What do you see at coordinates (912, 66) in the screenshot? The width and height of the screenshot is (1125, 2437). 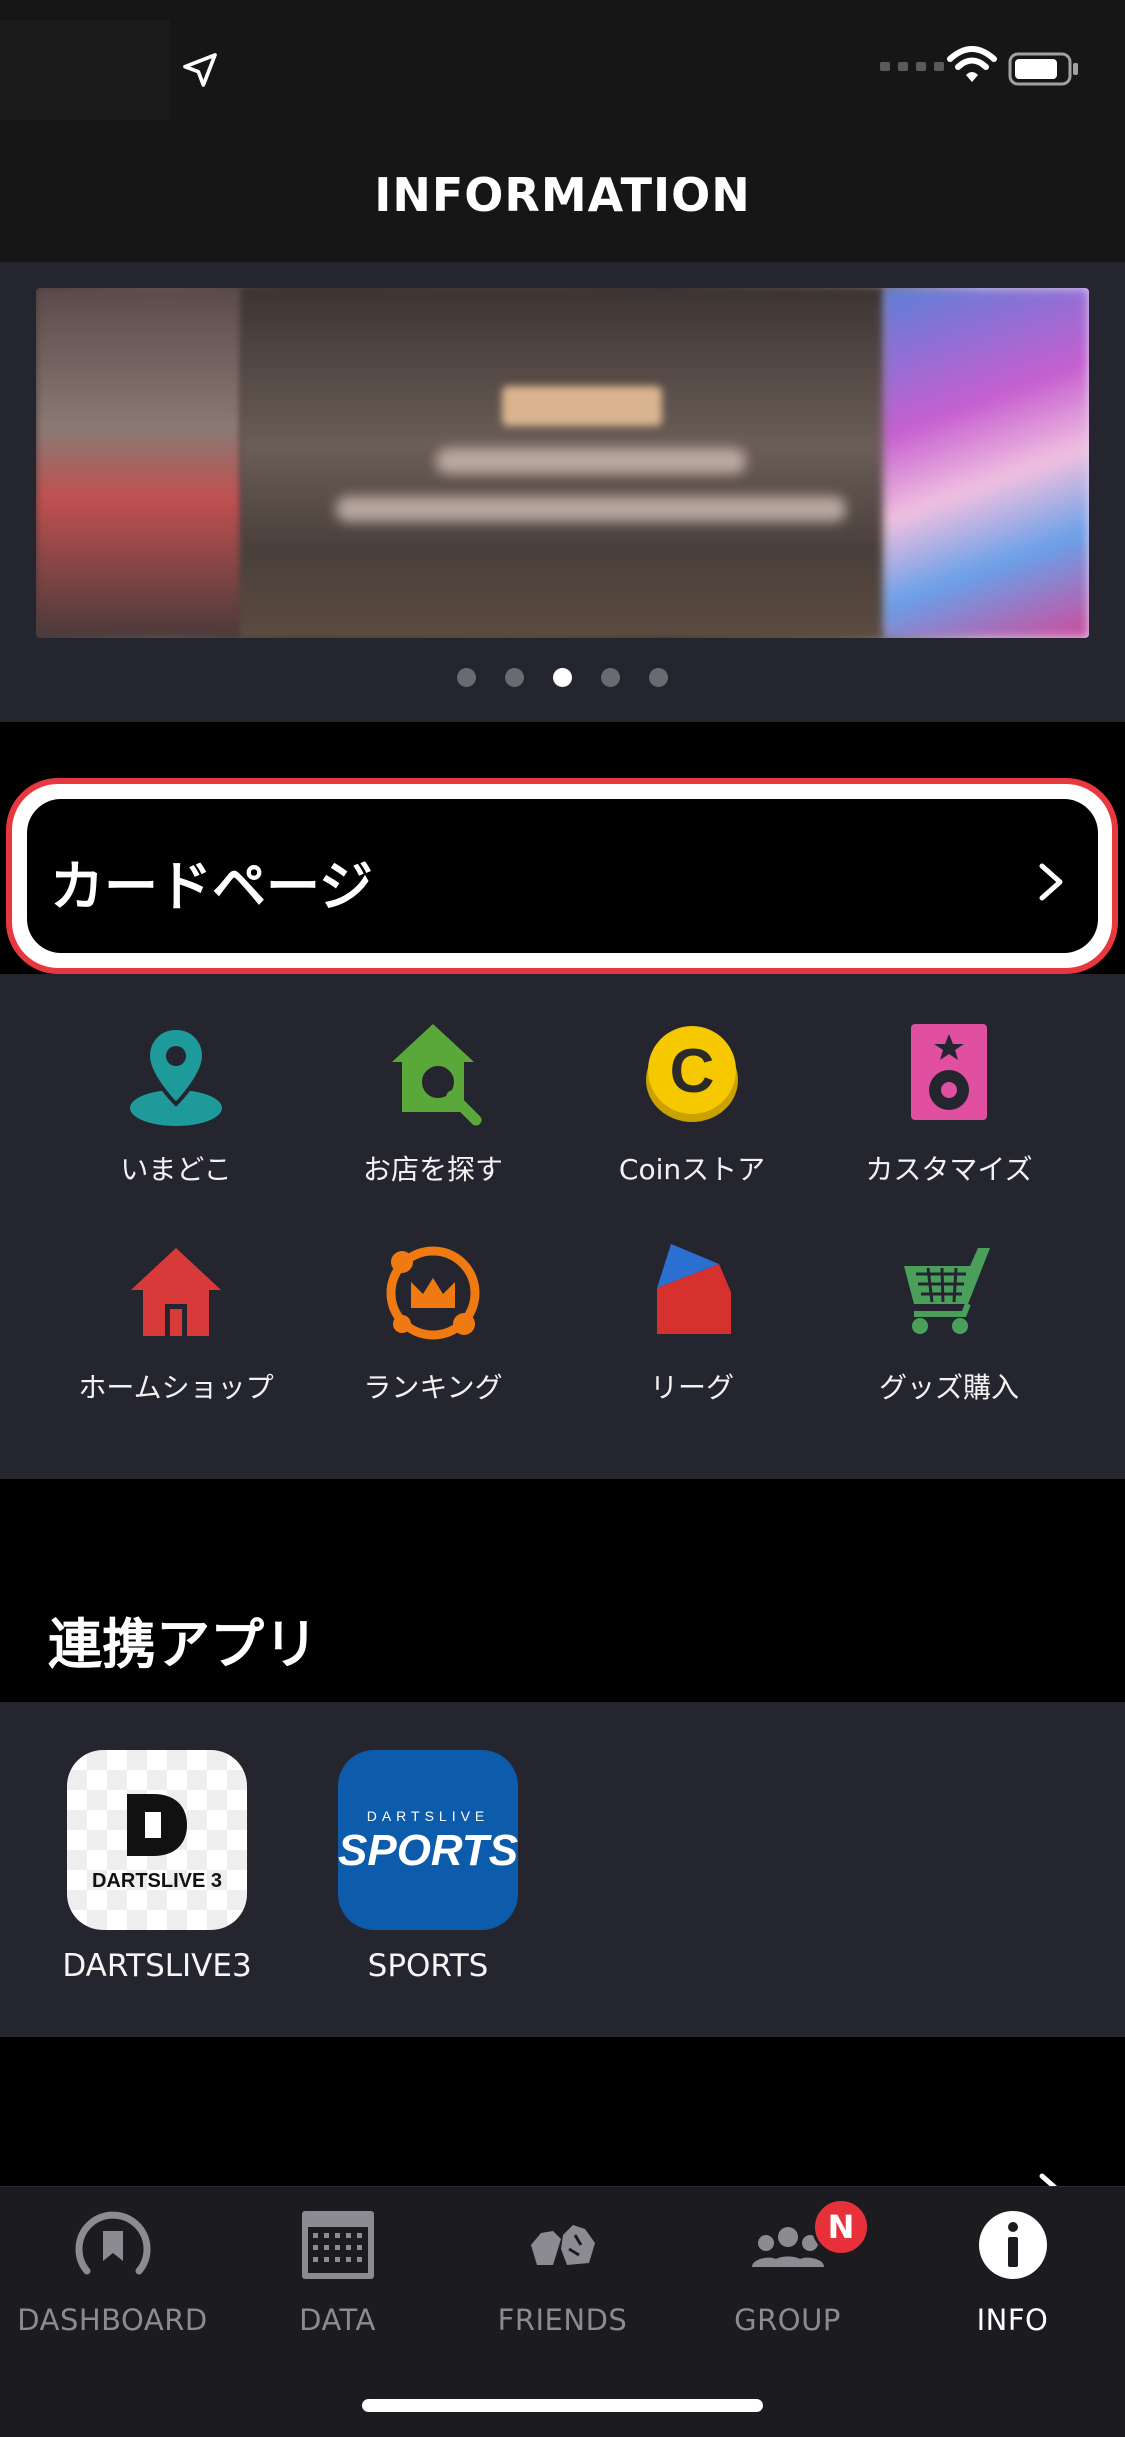 I see `cellular-signal-icon` at bounding box center [912, 66].